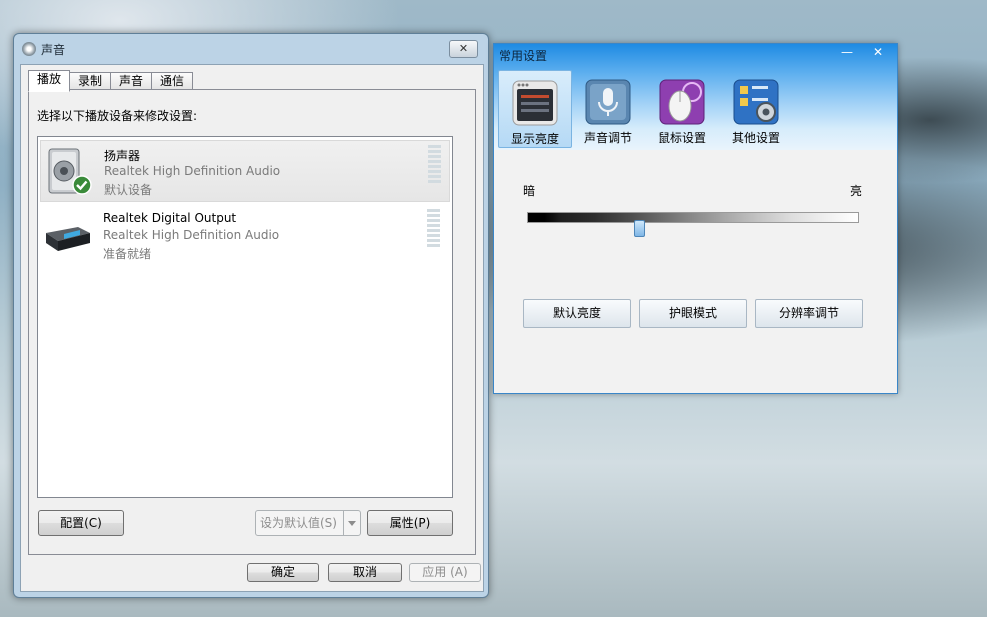 The width and height of the screenshot is (987, 617). I want to click on speaker-app-icon, so click(29, 49).